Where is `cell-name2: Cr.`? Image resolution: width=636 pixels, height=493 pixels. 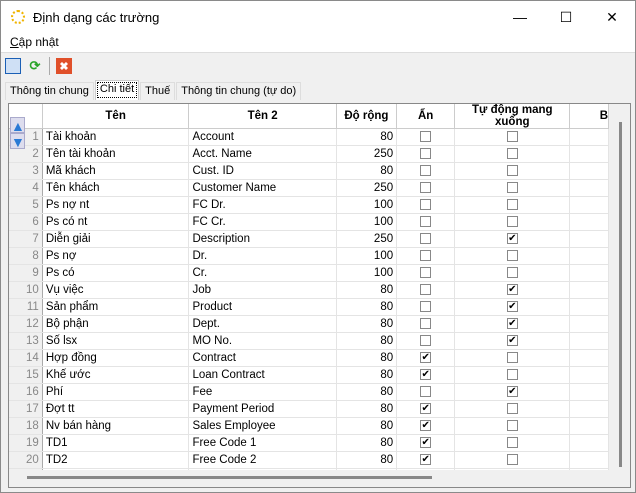
cell-name2: Cr. is located at coordinates (262, 273).